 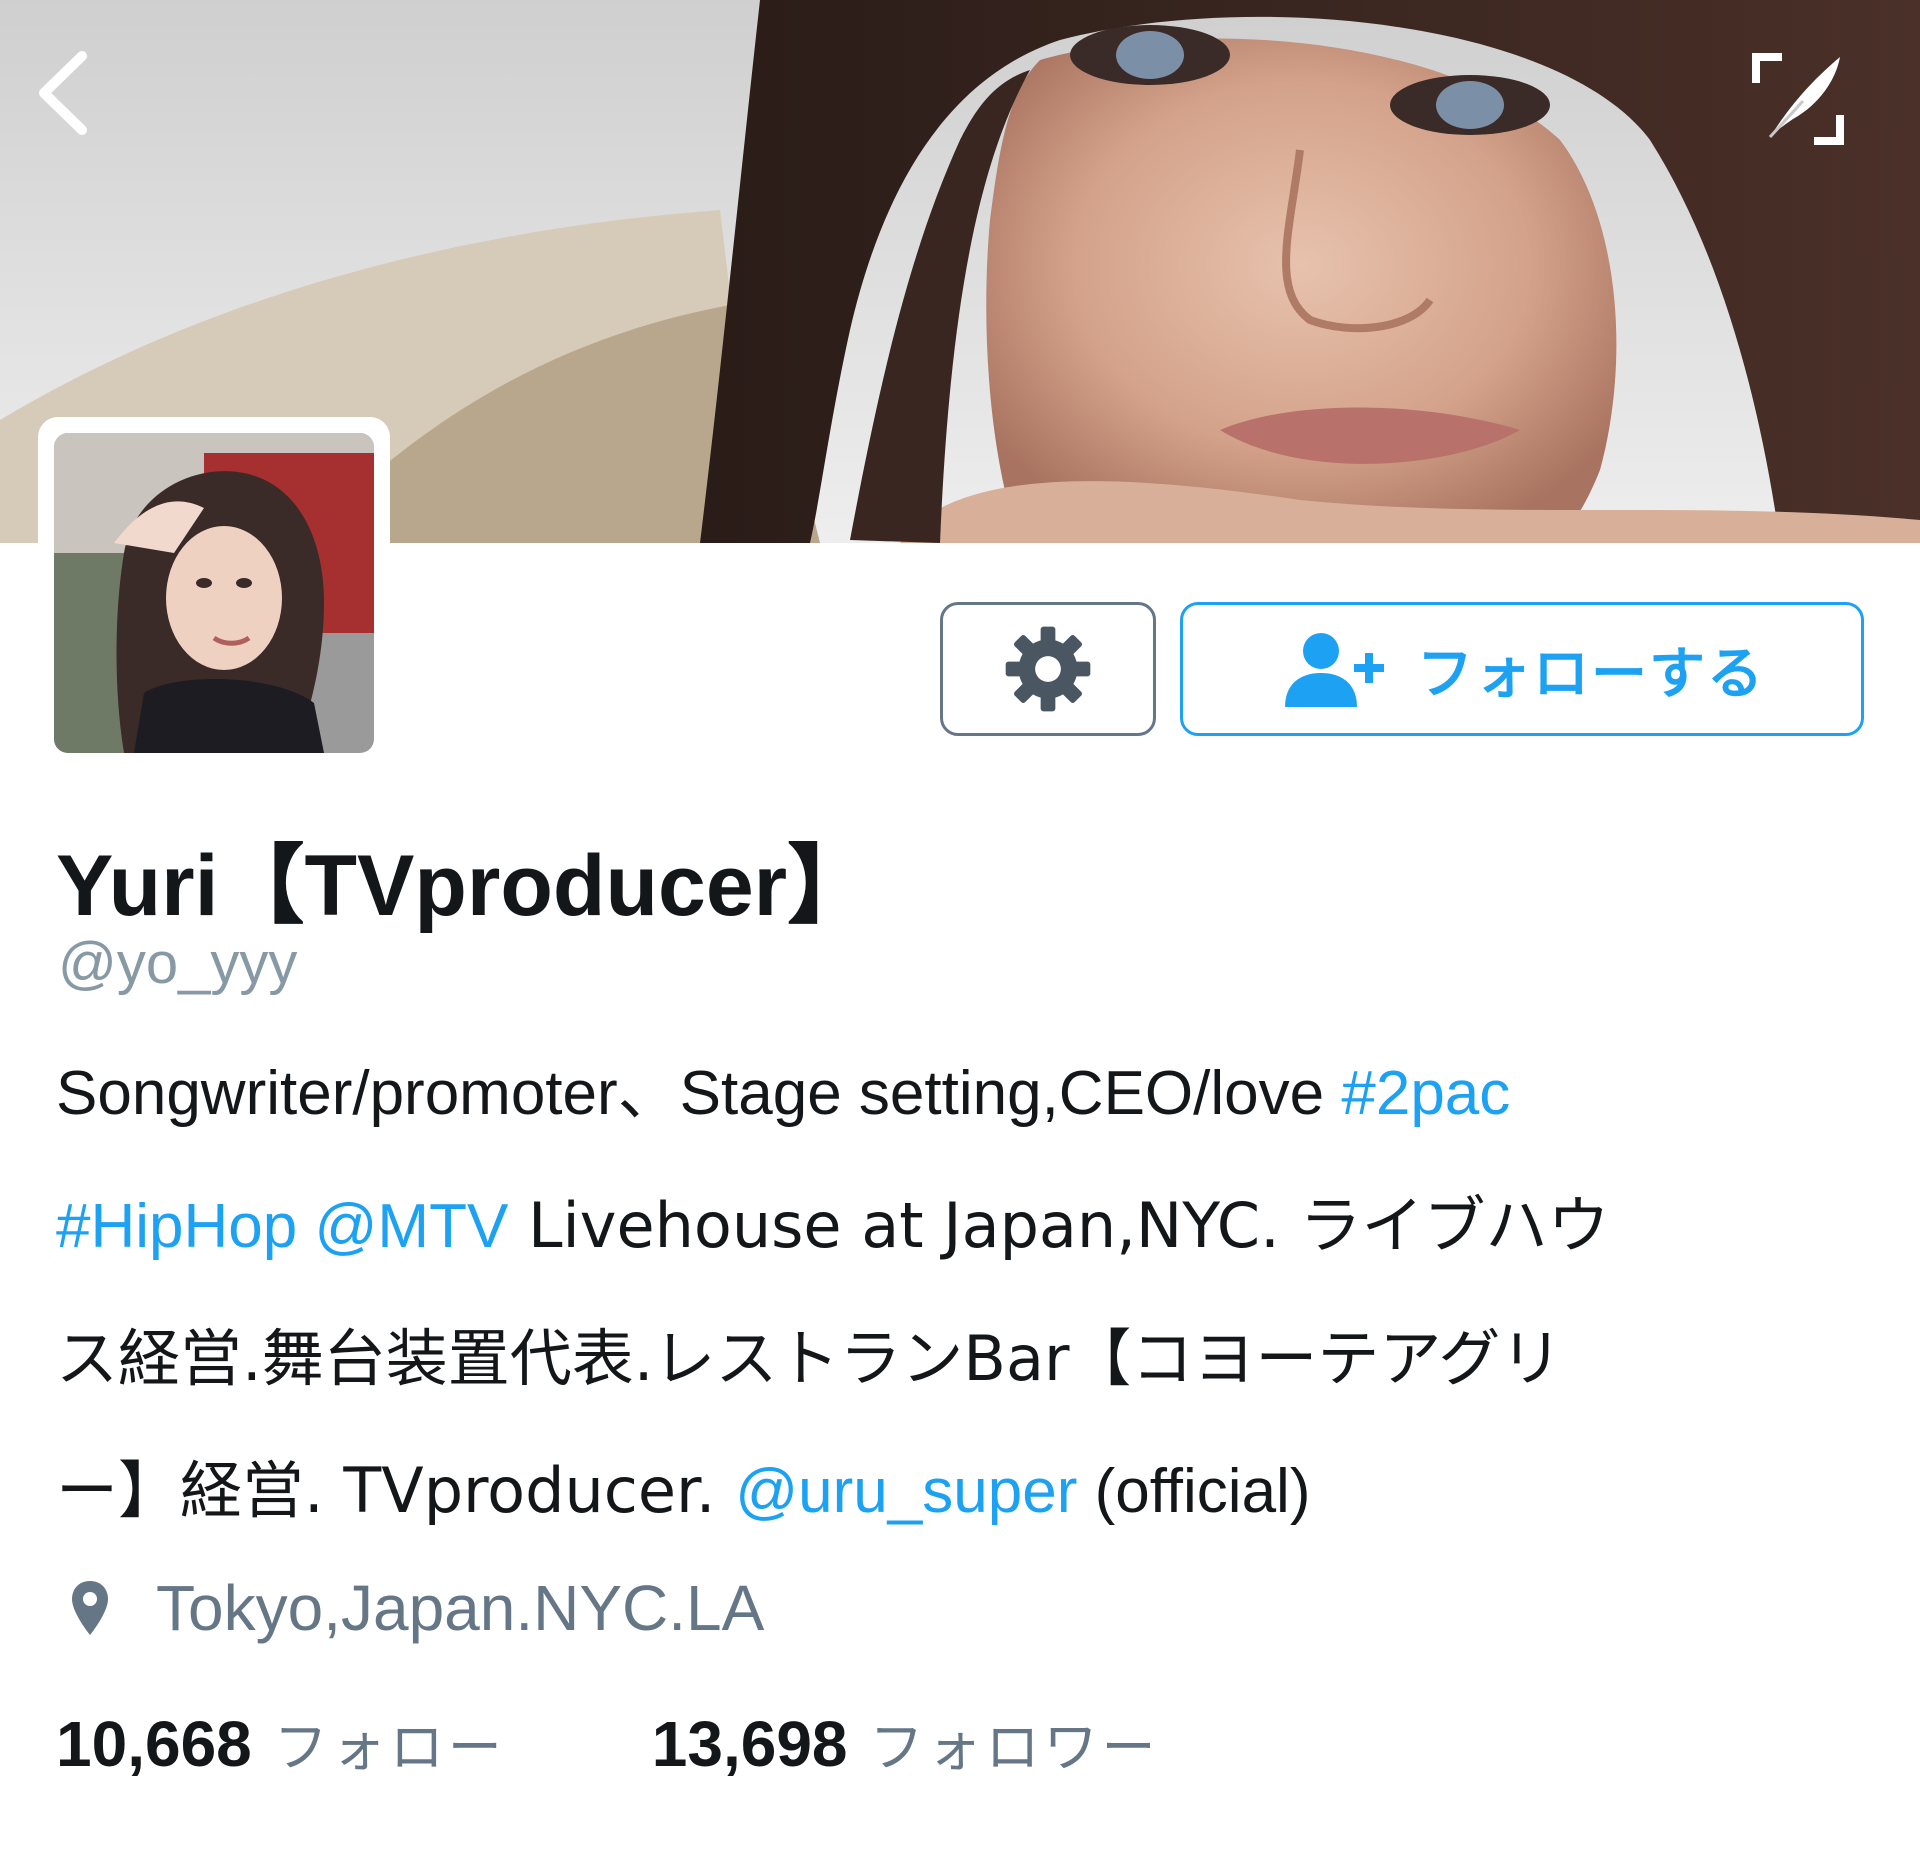 I want to click on hashtag-link: #HipHop, so click(x=176, y=1226).